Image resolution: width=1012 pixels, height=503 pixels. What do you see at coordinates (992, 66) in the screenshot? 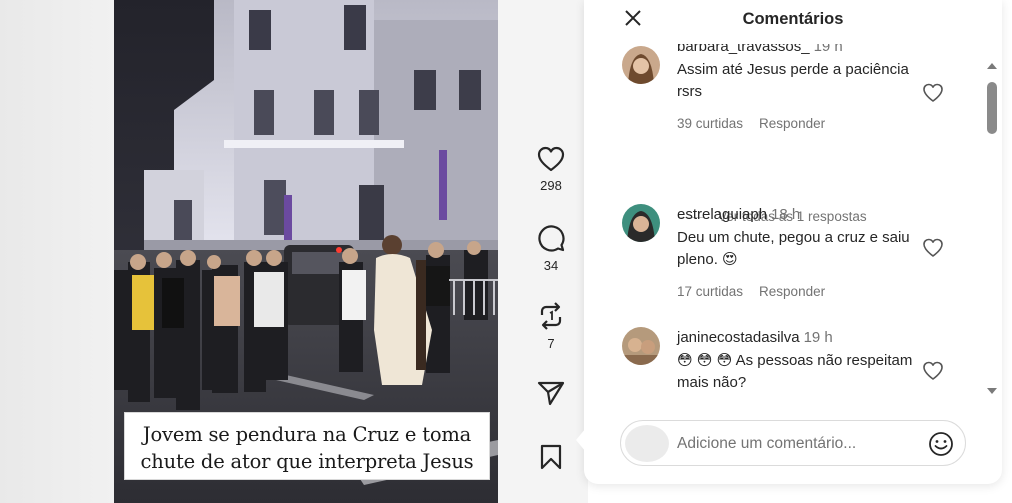
I see `scroll-up-arrow-icon` at bounding box center [992, 66].